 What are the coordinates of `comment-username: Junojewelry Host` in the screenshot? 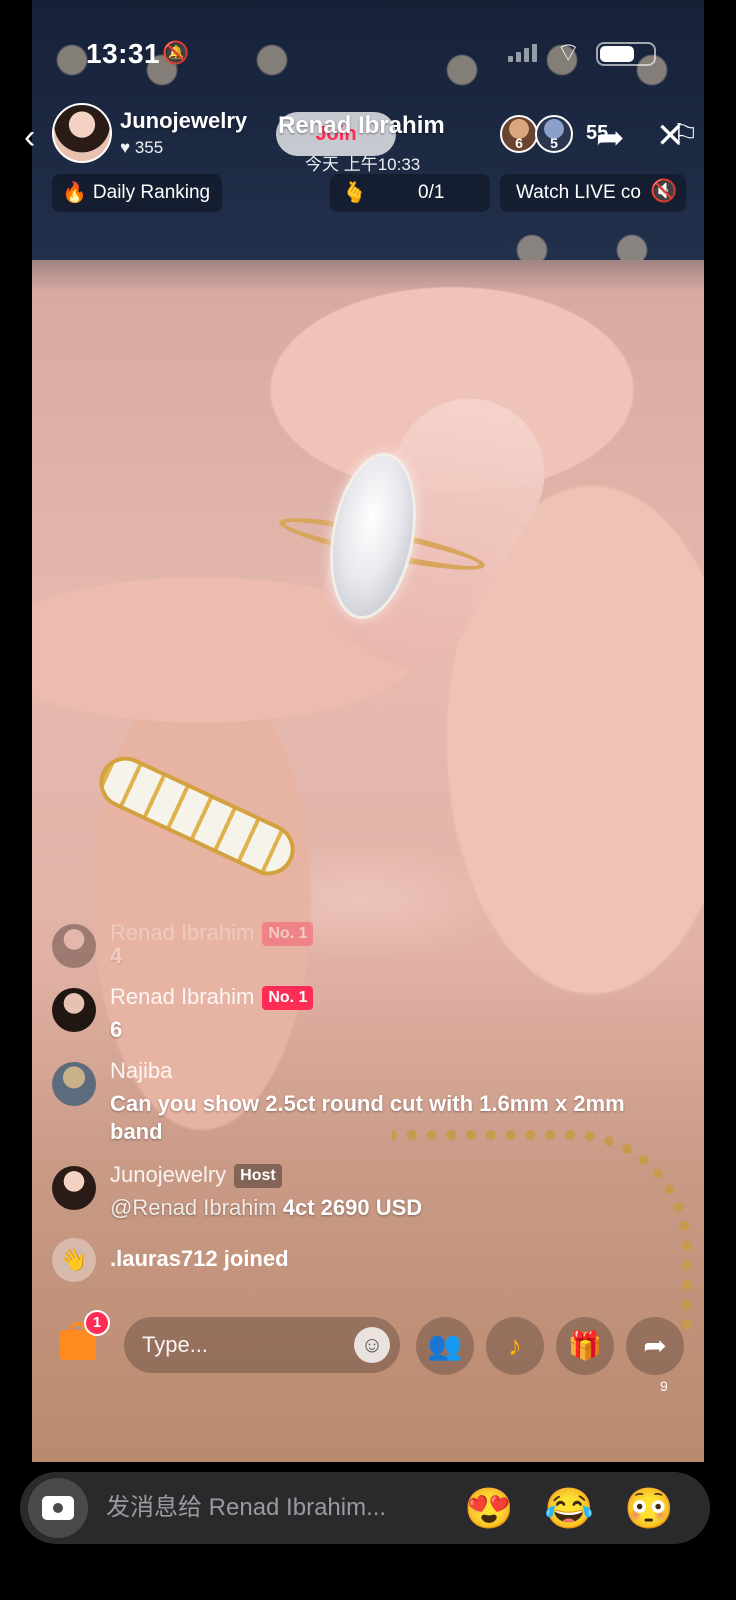 It's located at (196, 1175).